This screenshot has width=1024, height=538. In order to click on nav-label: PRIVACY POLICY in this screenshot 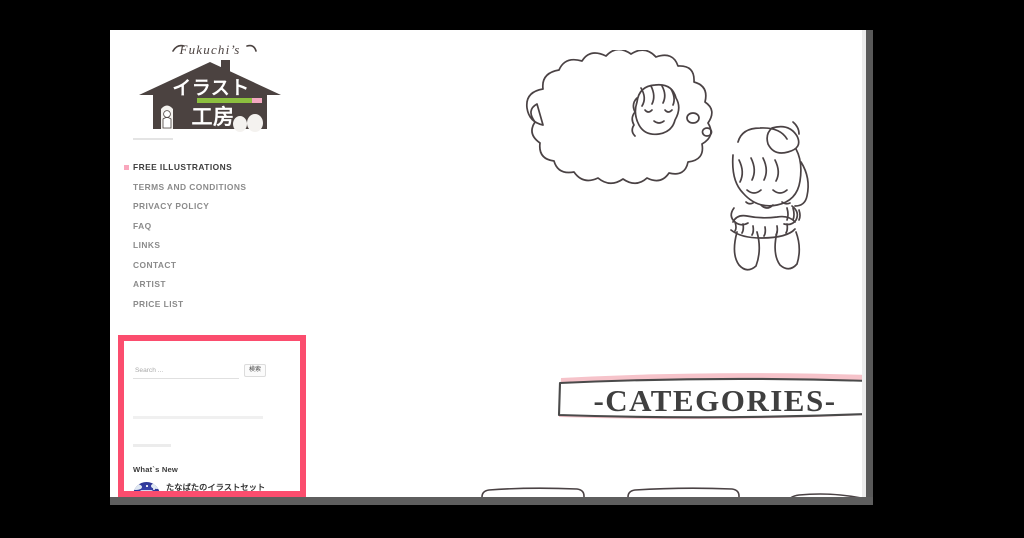, I will do `click(171, 206)`.